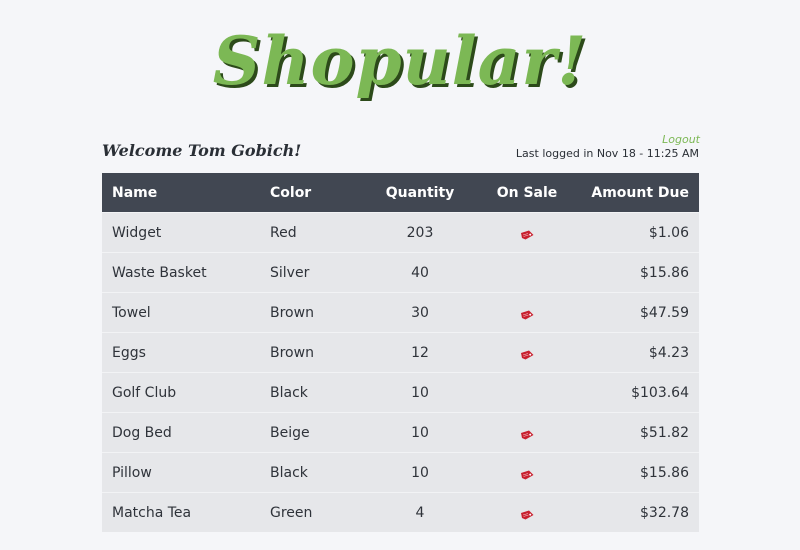 The width and height of the screenshot is (800, 550). What do you see at coordinates (181, 312) in the screenshot?
I see `cell-name: Towel` at bounding box center [181, 312].